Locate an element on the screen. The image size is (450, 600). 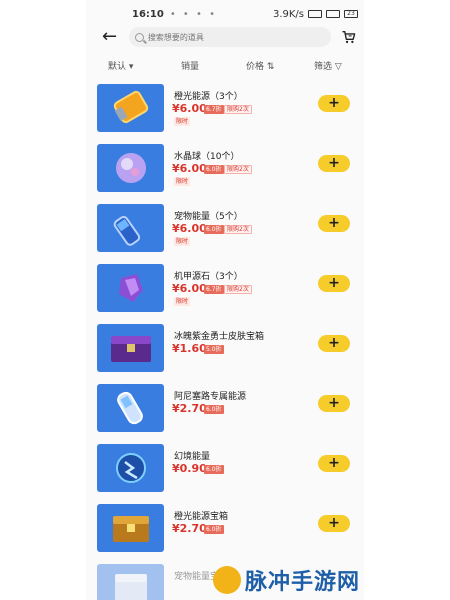
network-speed: 3.9K/s is located at coordinates (288, 14).